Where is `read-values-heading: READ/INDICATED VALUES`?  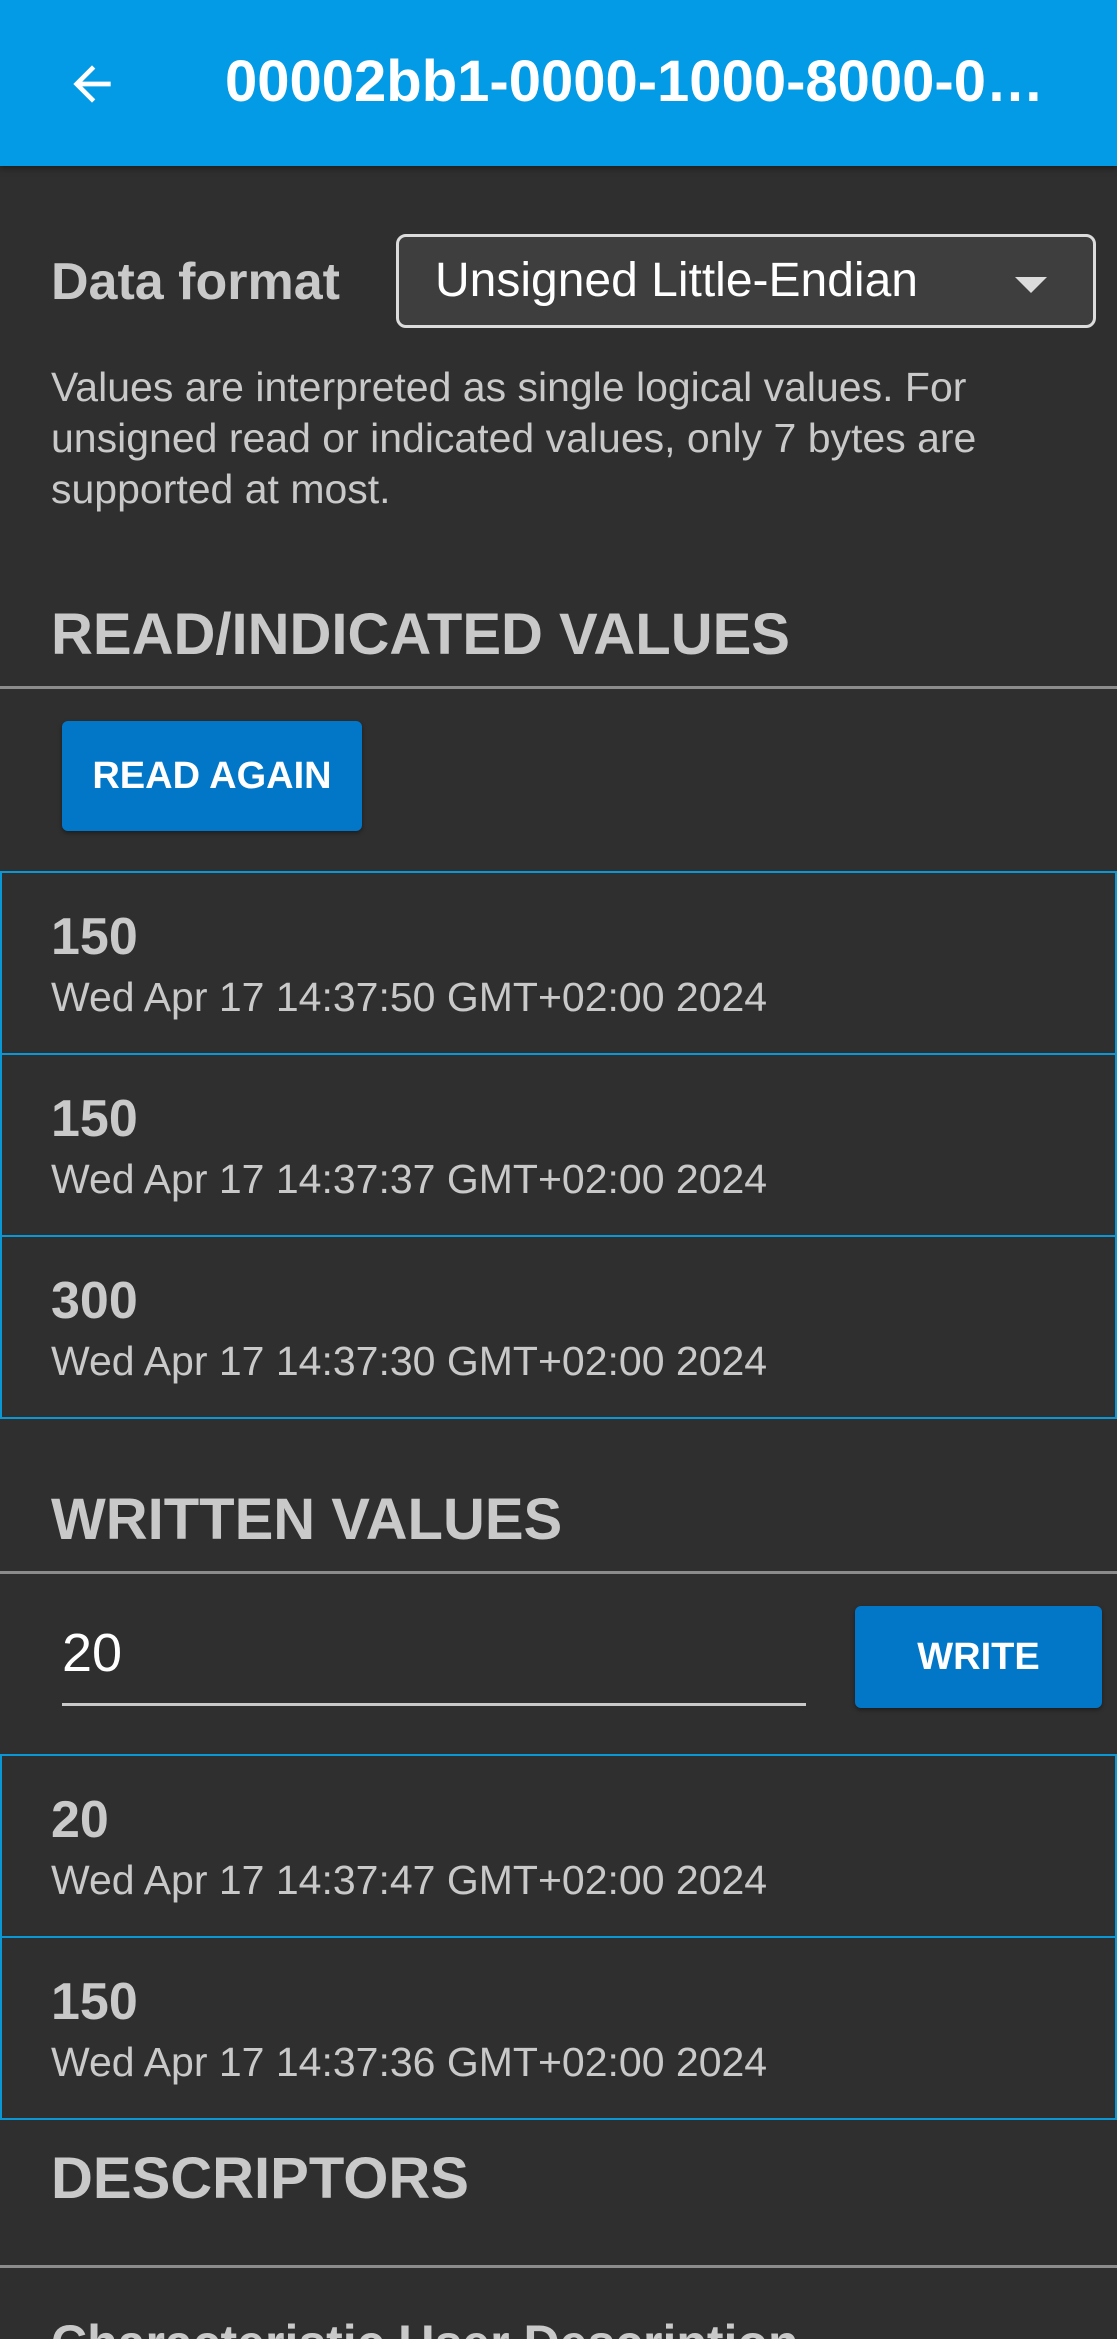 read-values-heading: READ/INDICATED VALUES is located at coordinates (420, 634).